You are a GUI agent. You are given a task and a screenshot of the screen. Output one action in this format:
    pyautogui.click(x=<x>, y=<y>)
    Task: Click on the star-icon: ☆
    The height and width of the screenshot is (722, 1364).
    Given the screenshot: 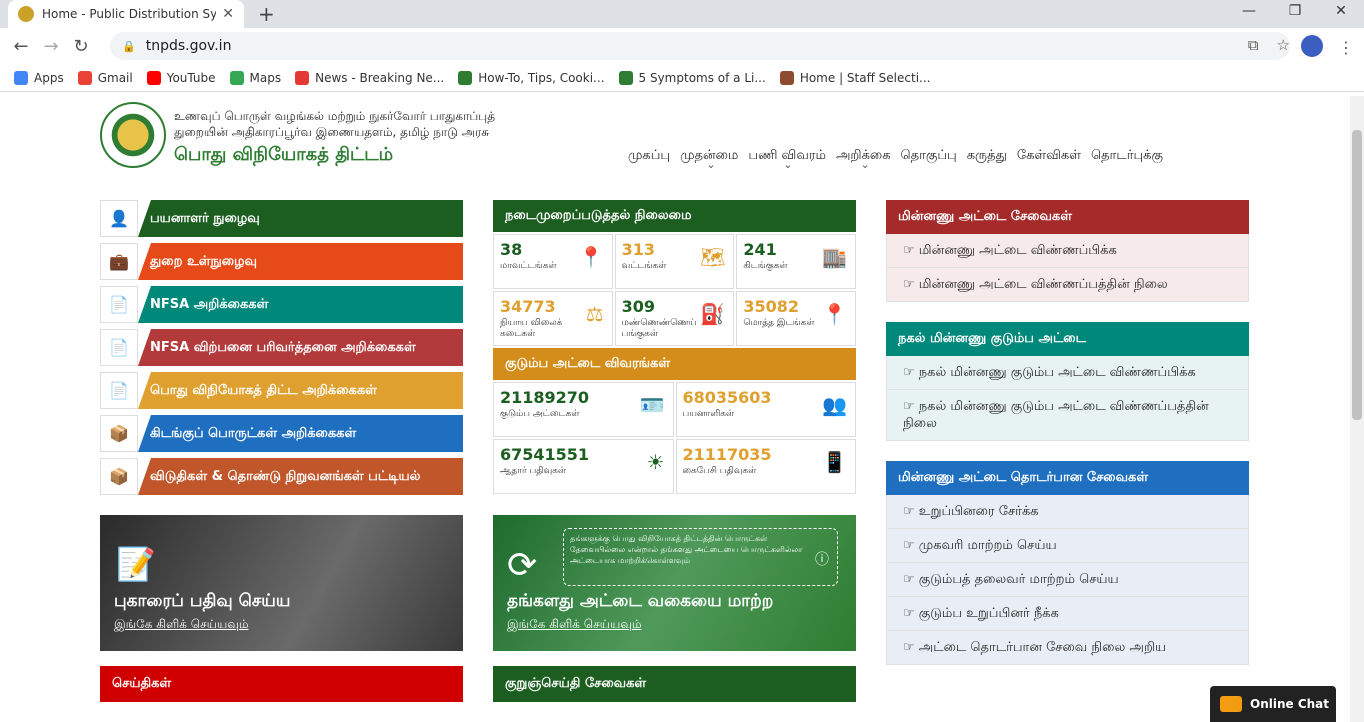 What is the action you would take?
    pyautogui.click(x=1283, y=45)
    